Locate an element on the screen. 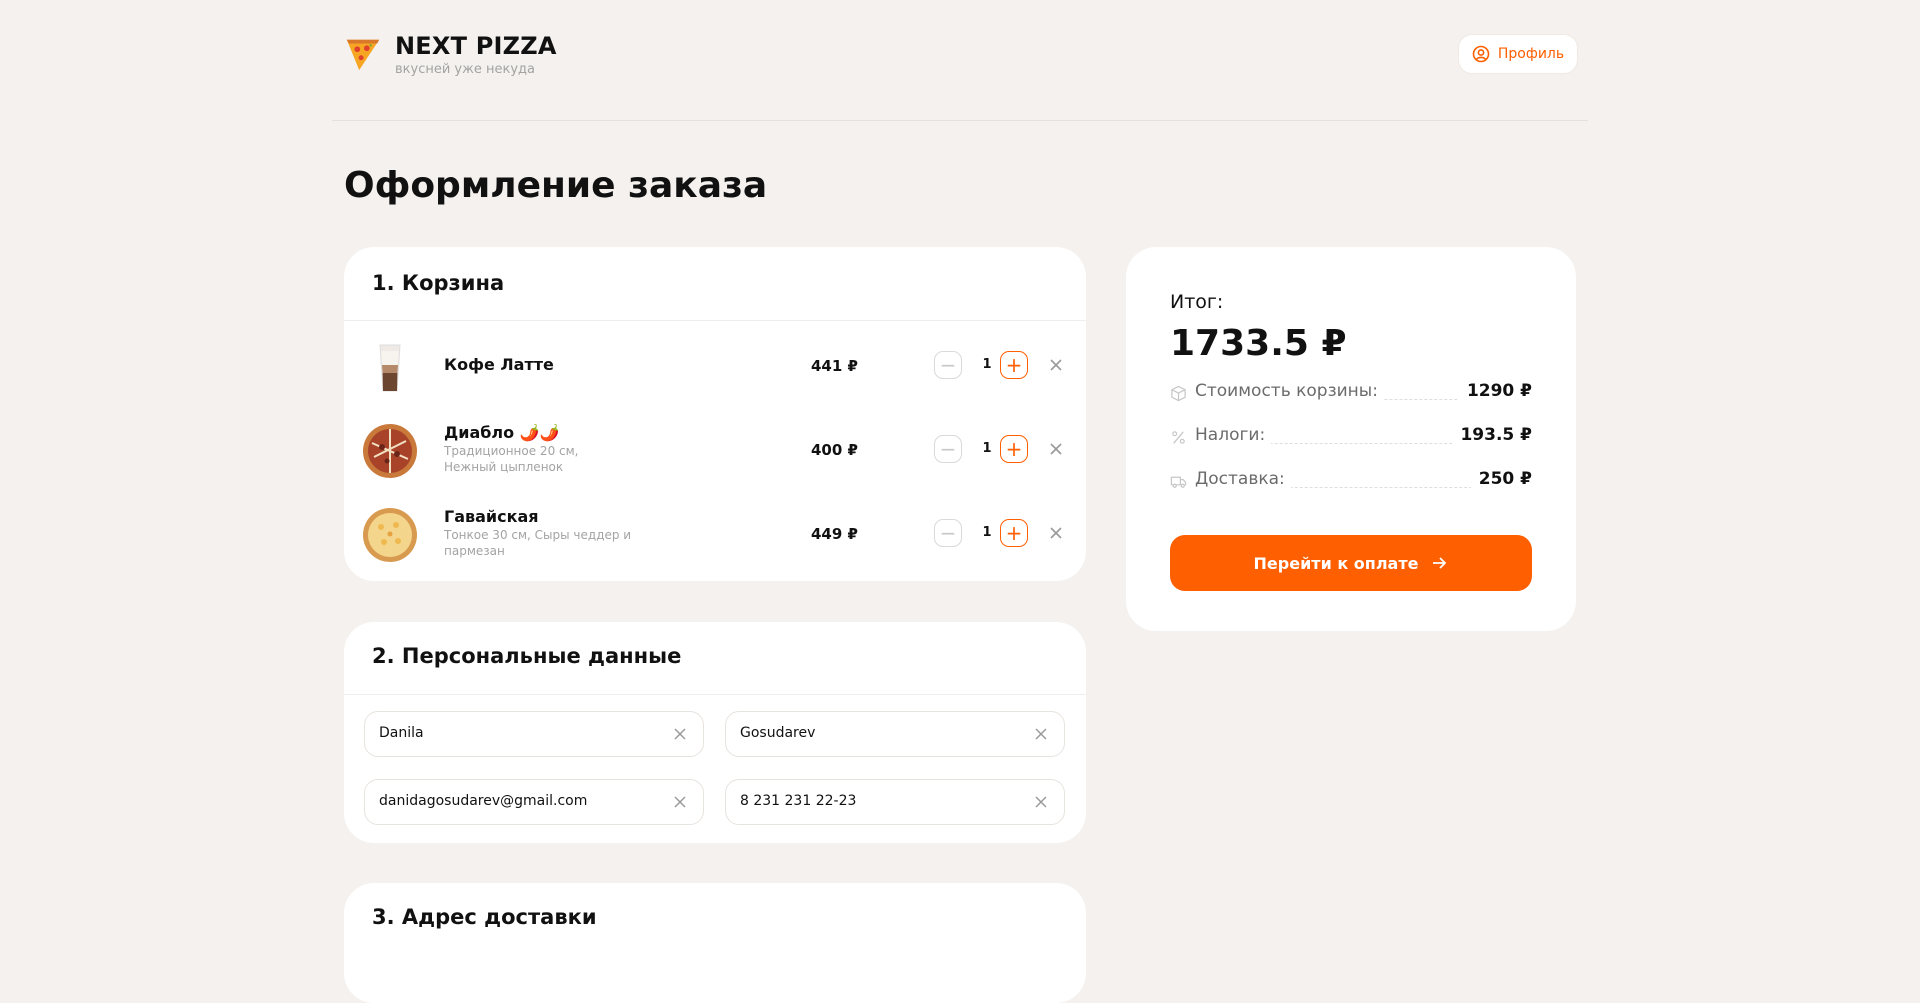 This screenshot has width=1920, height=1003. first-name-input is located at coordinates (514, 733).